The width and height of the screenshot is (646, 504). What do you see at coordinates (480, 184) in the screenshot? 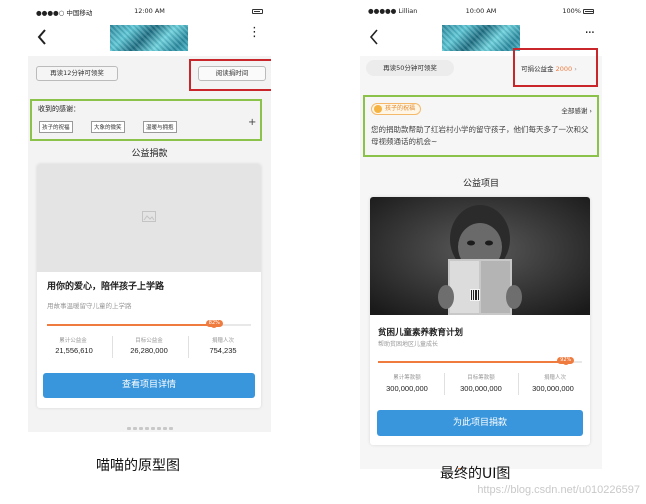
I see `section-title: 公益项目` at bounding box center [480, 184].